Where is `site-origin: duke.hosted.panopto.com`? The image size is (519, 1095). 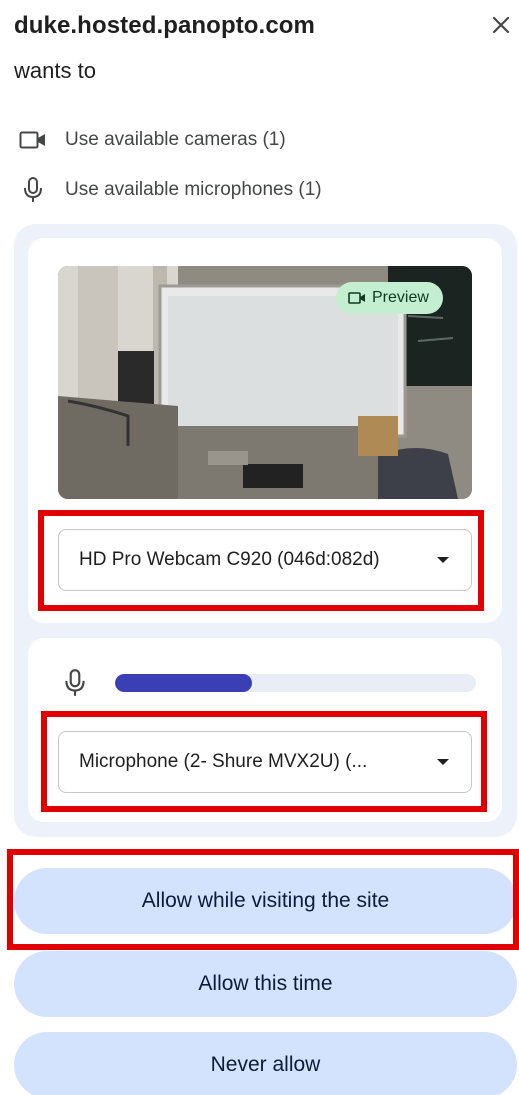 site-origin: duke.hosted.panopto.com is located at coordinates (164, 25).